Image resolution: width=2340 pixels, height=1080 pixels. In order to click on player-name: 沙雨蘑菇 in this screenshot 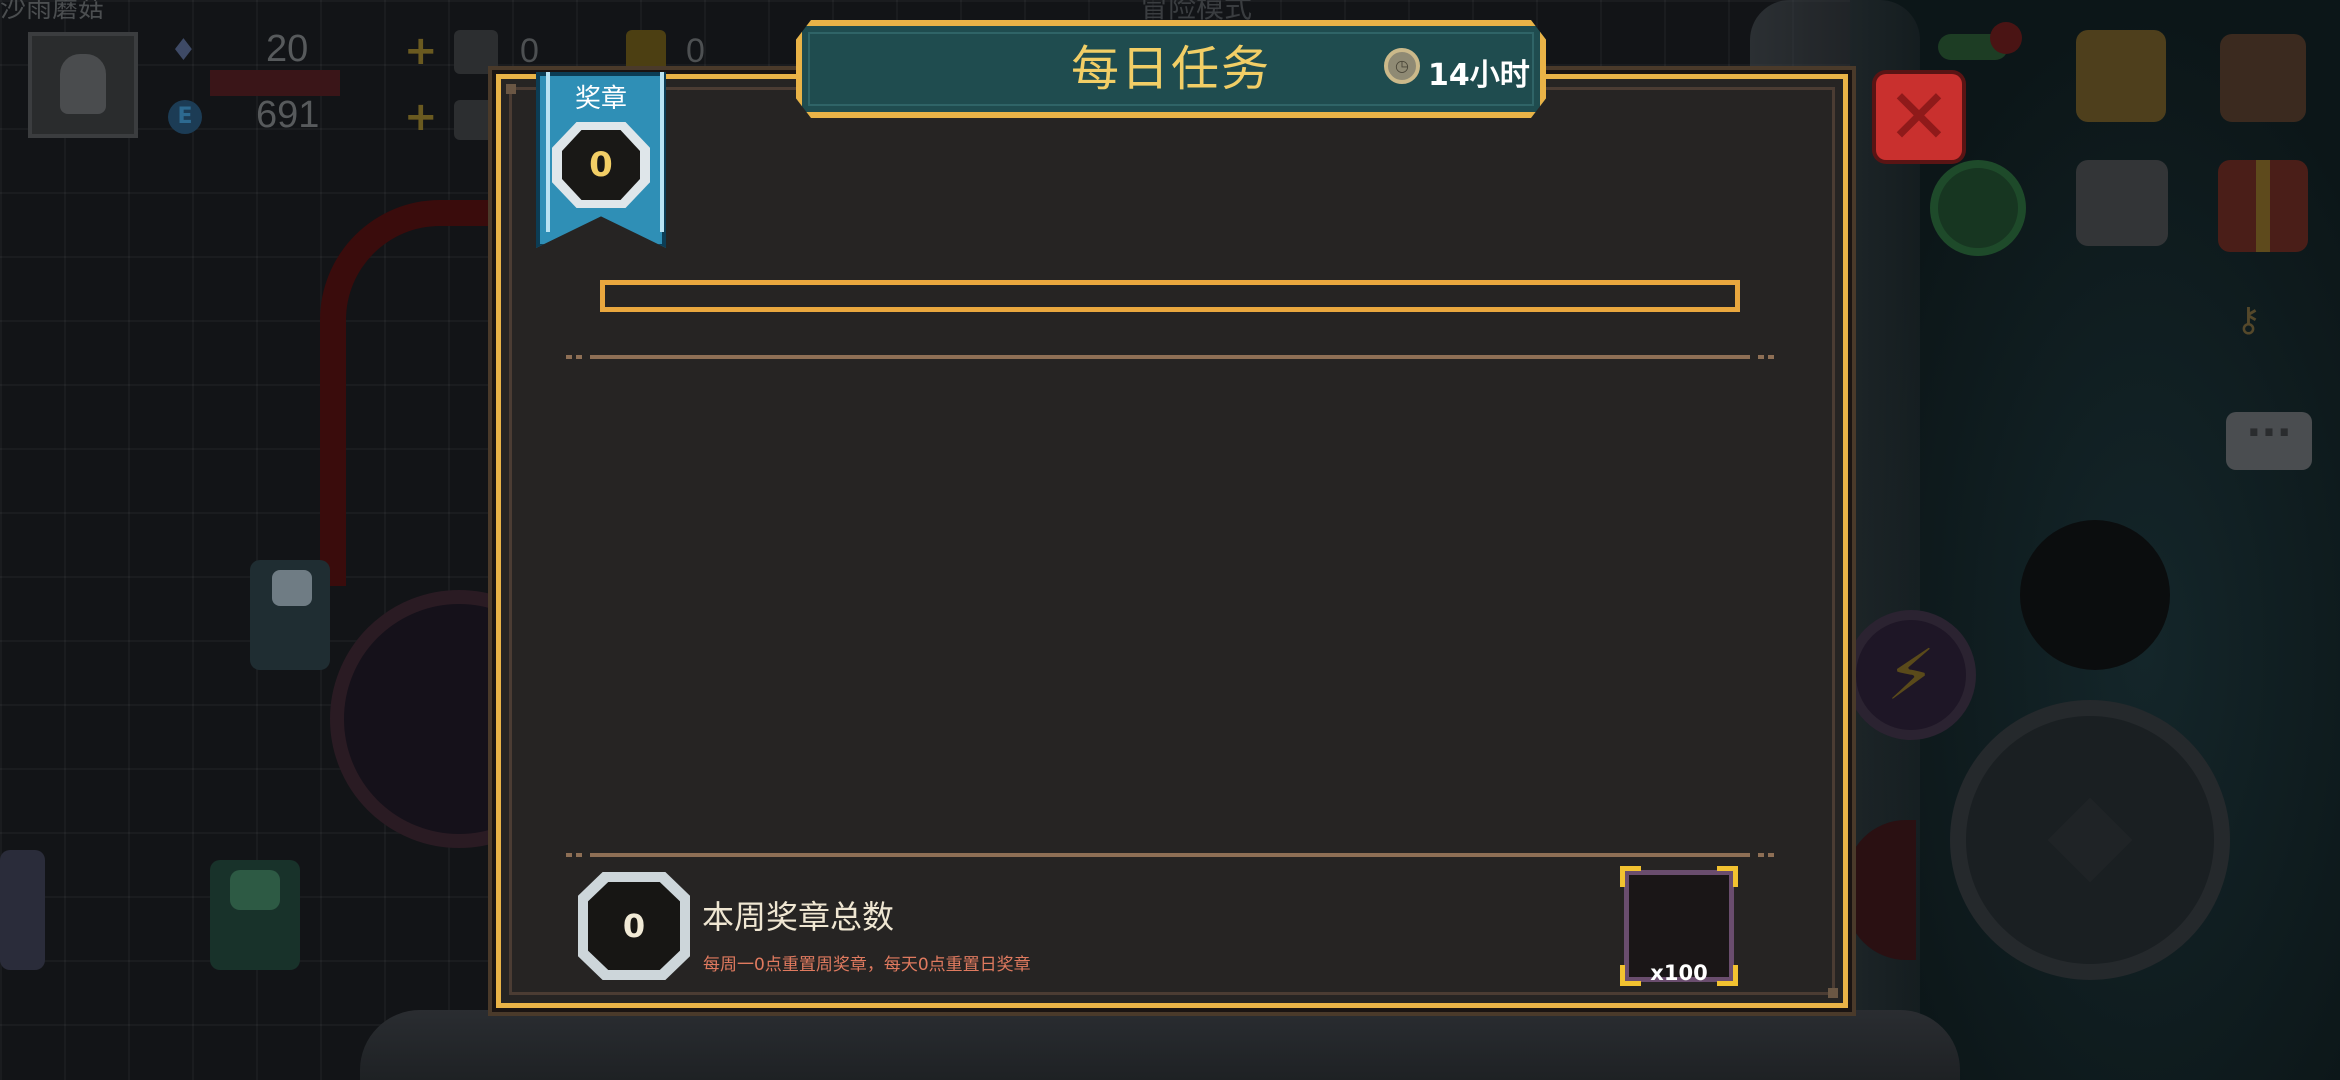, I will do `click(52, 12)`.